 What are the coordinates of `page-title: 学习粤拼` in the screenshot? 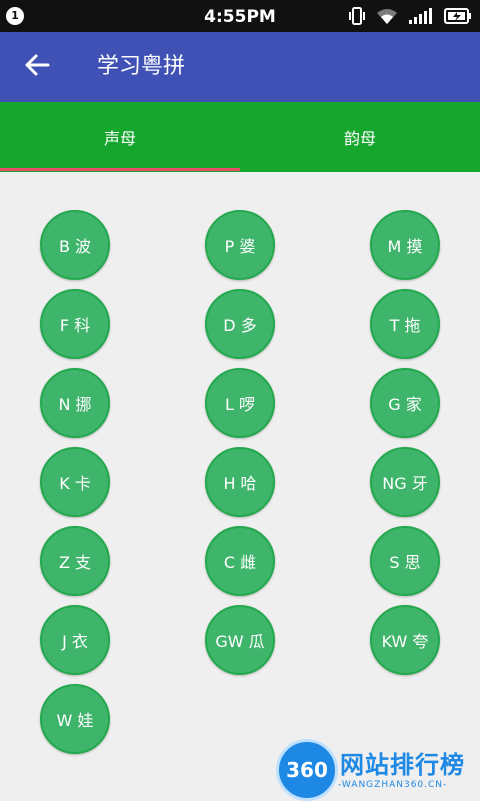 It's located at (141, 66).